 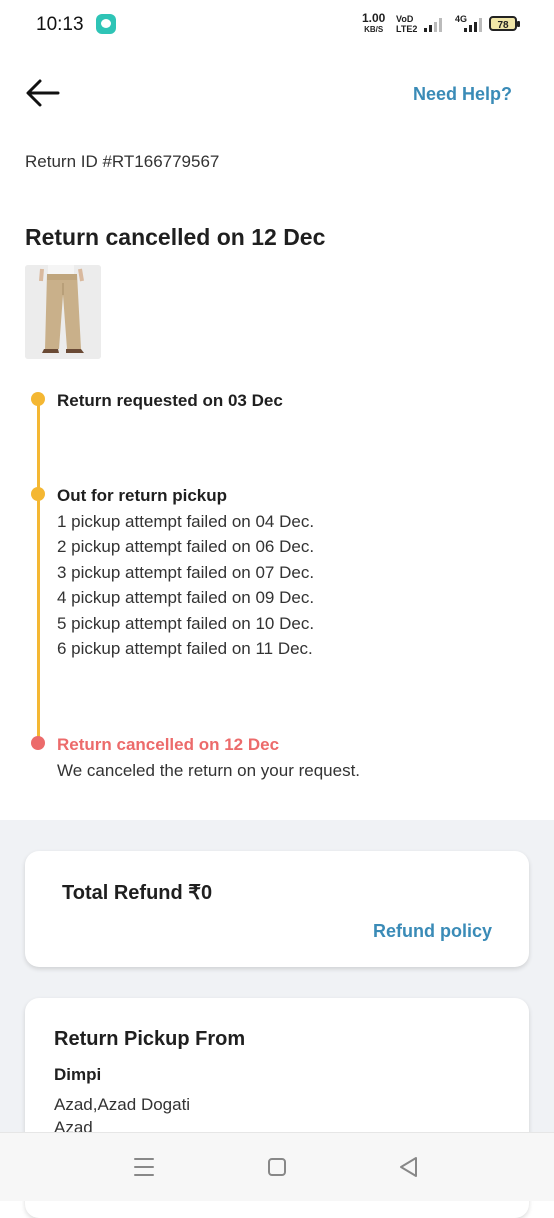 What do you see at coordinates (122, 1104) in the screenshot?
I see `pickup-address-line: Azad,Azad Dogati` at bounding box center [122, 1104].